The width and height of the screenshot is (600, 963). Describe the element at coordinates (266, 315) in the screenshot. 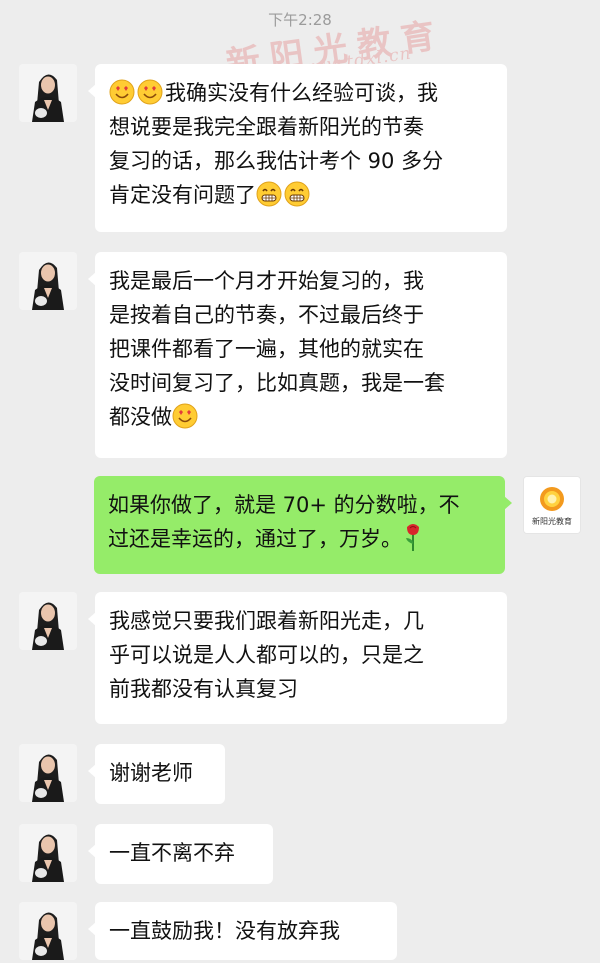

I see `message-line: 是按着自己的节奏，不过最后终于` at that location.